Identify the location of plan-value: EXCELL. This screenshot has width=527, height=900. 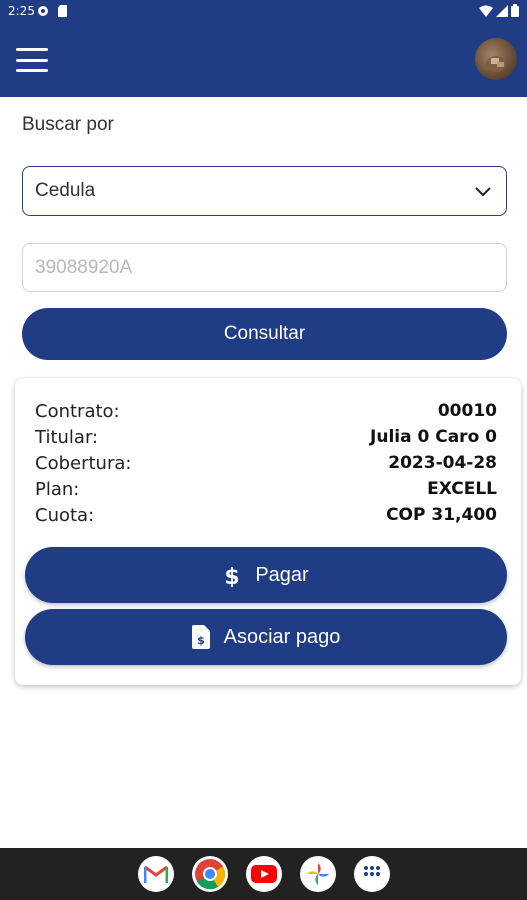
(462, 489).